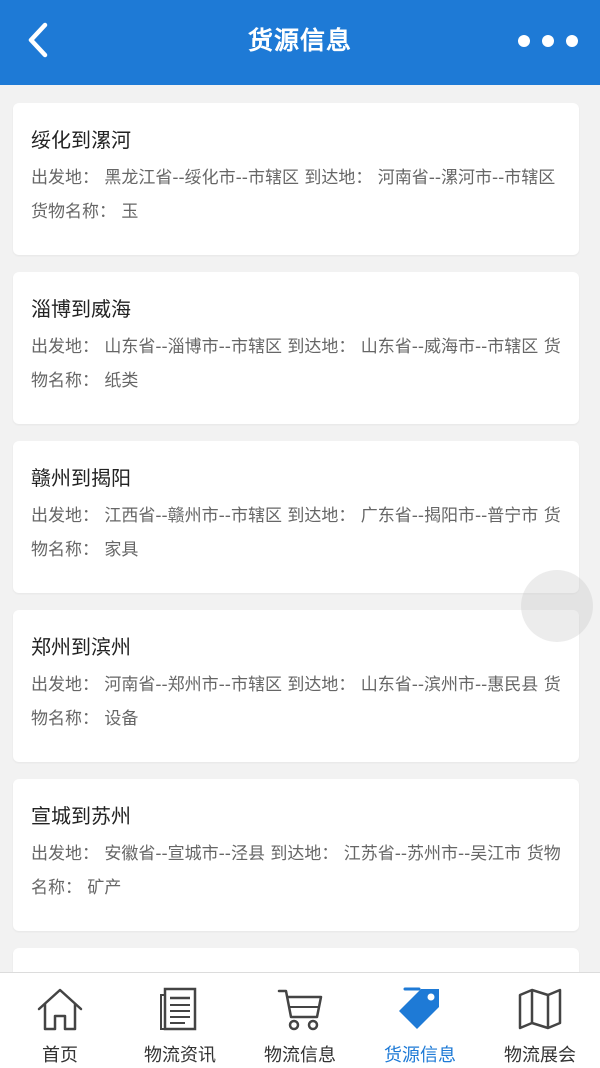 This screenshot has width=600, height=1068. What do you see at coordinates (557, 606) in the screenshot?
I see `floating-assistive-button` at bounding box center [557, 606].